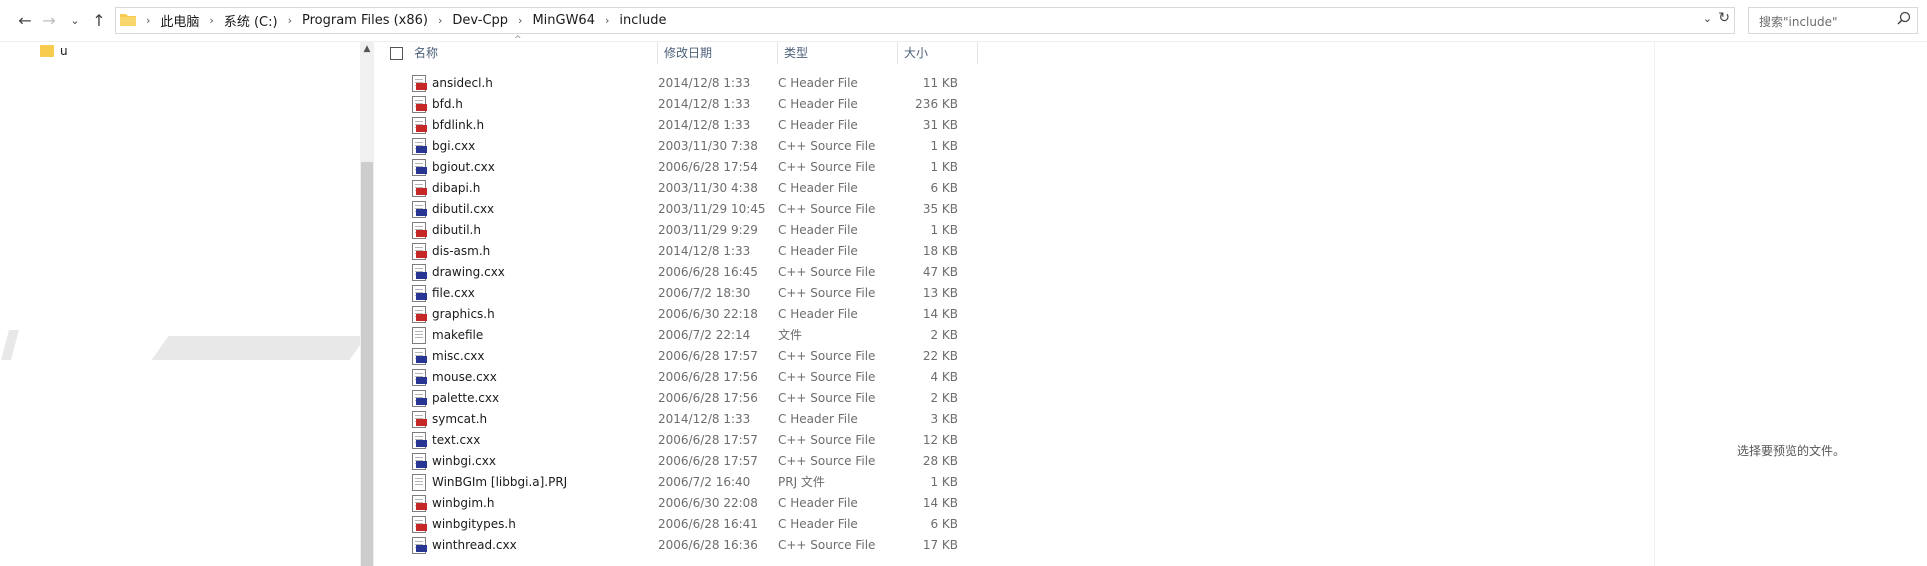 Image resolution: width=1927 pixels, height=566 pixels. I want to click on file-date: 2006/7/2 18:30, so click(704, 293).